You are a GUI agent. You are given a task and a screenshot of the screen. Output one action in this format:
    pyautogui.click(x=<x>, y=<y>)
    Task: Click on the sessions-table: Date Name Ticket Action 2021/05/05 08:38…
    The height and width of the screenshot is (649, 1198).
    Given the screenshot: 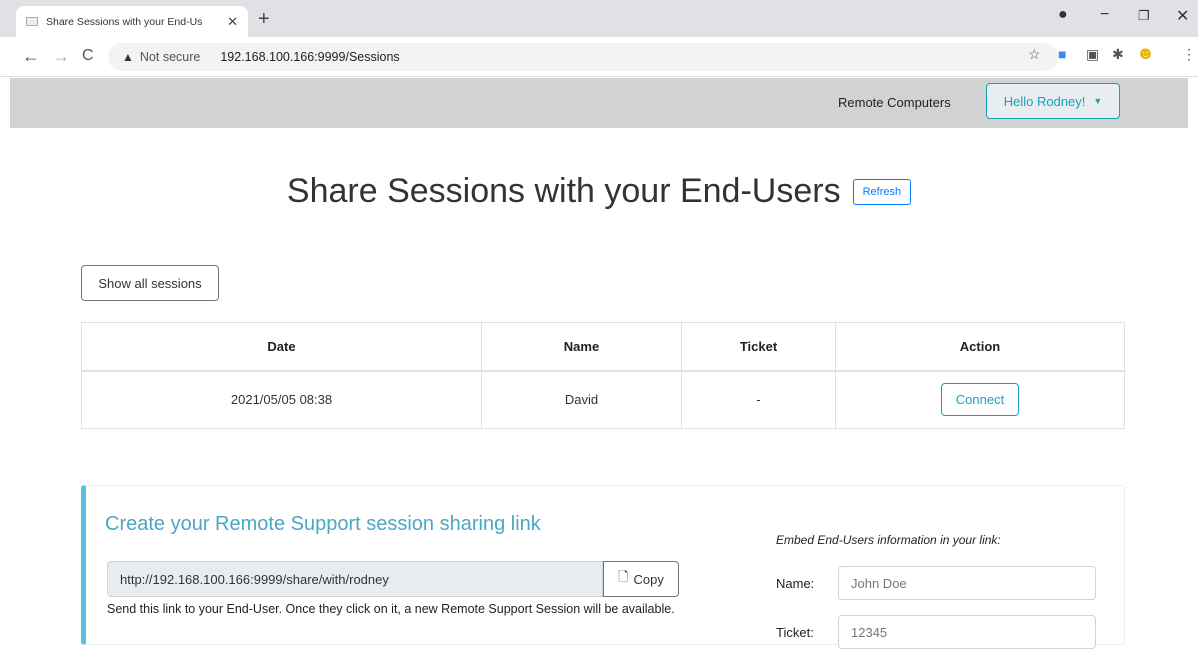 What is the action you would take?
    pyautogui.click(x=603, y=375)
    